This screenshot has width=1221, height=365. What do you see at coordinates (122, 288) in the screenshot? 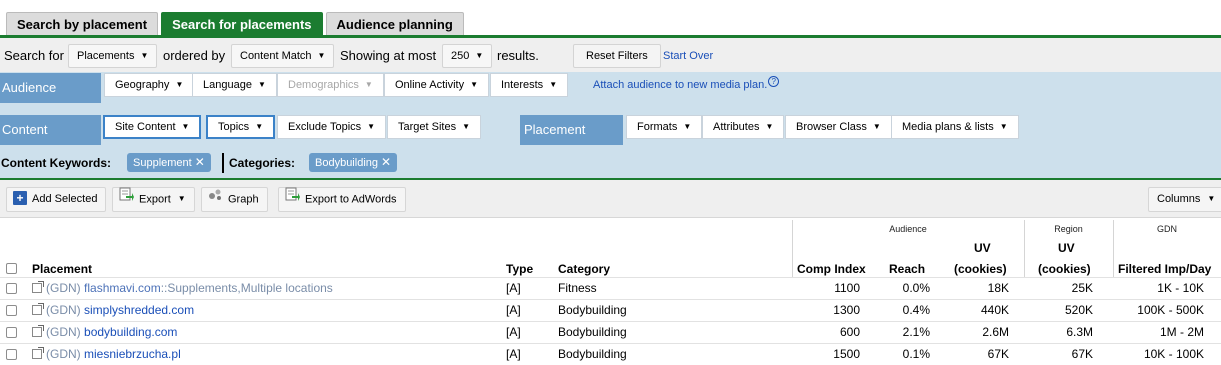
I see `placement-site: flashmavi.com` at bounding box center [122, 288].